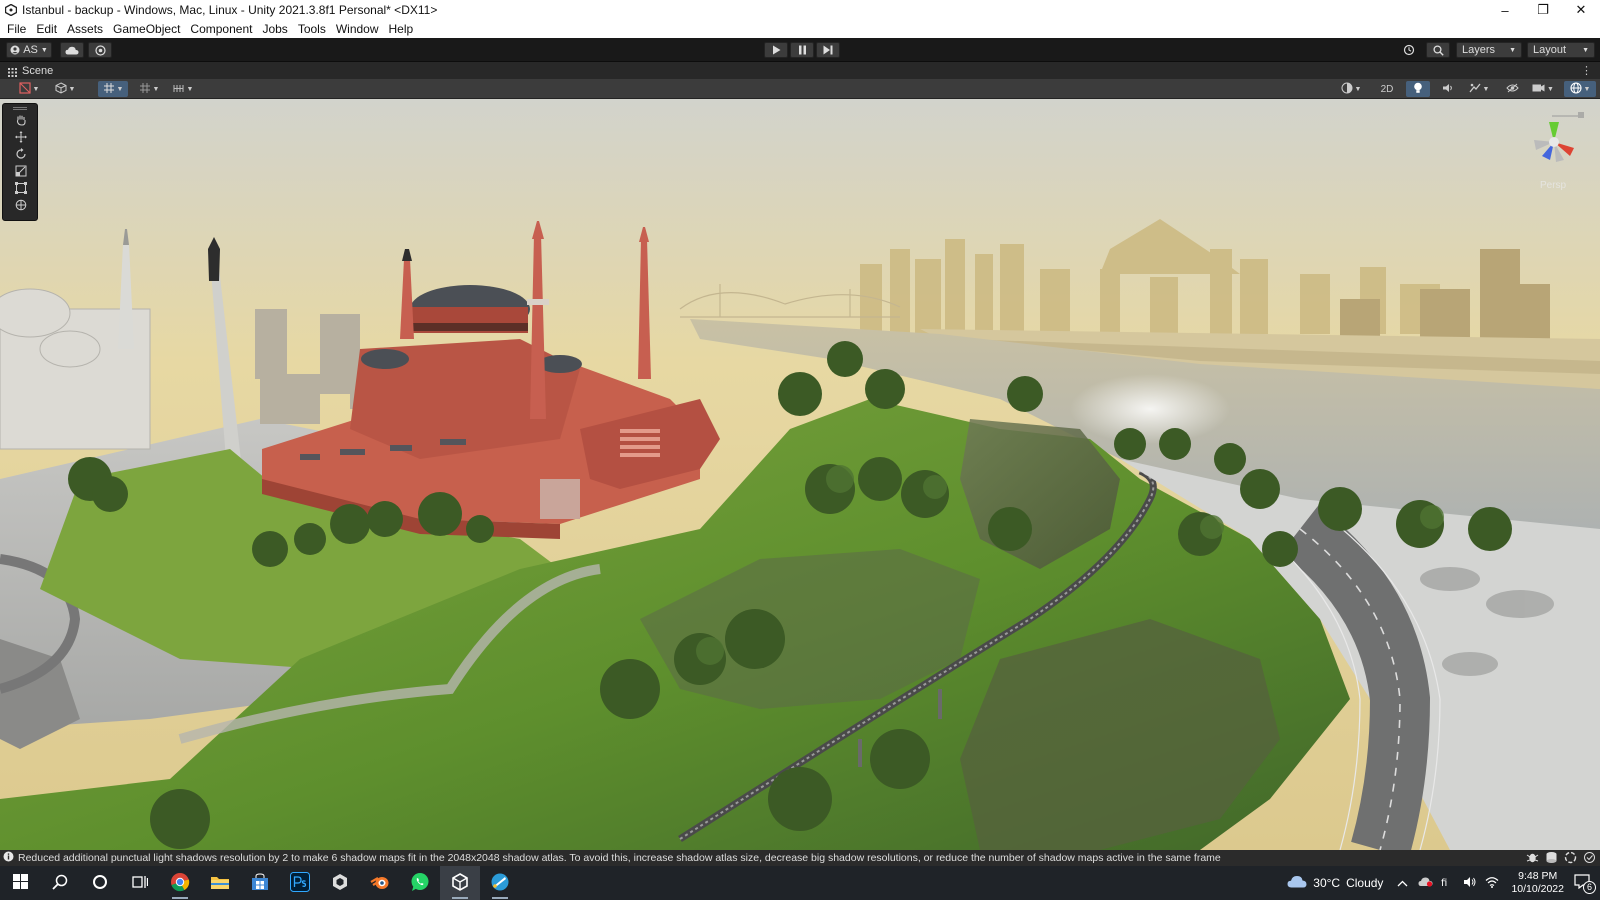  What do you see at coordinates (21, 138) in the screenshot?
I see `move-tool` at bounding box center [21, 138].